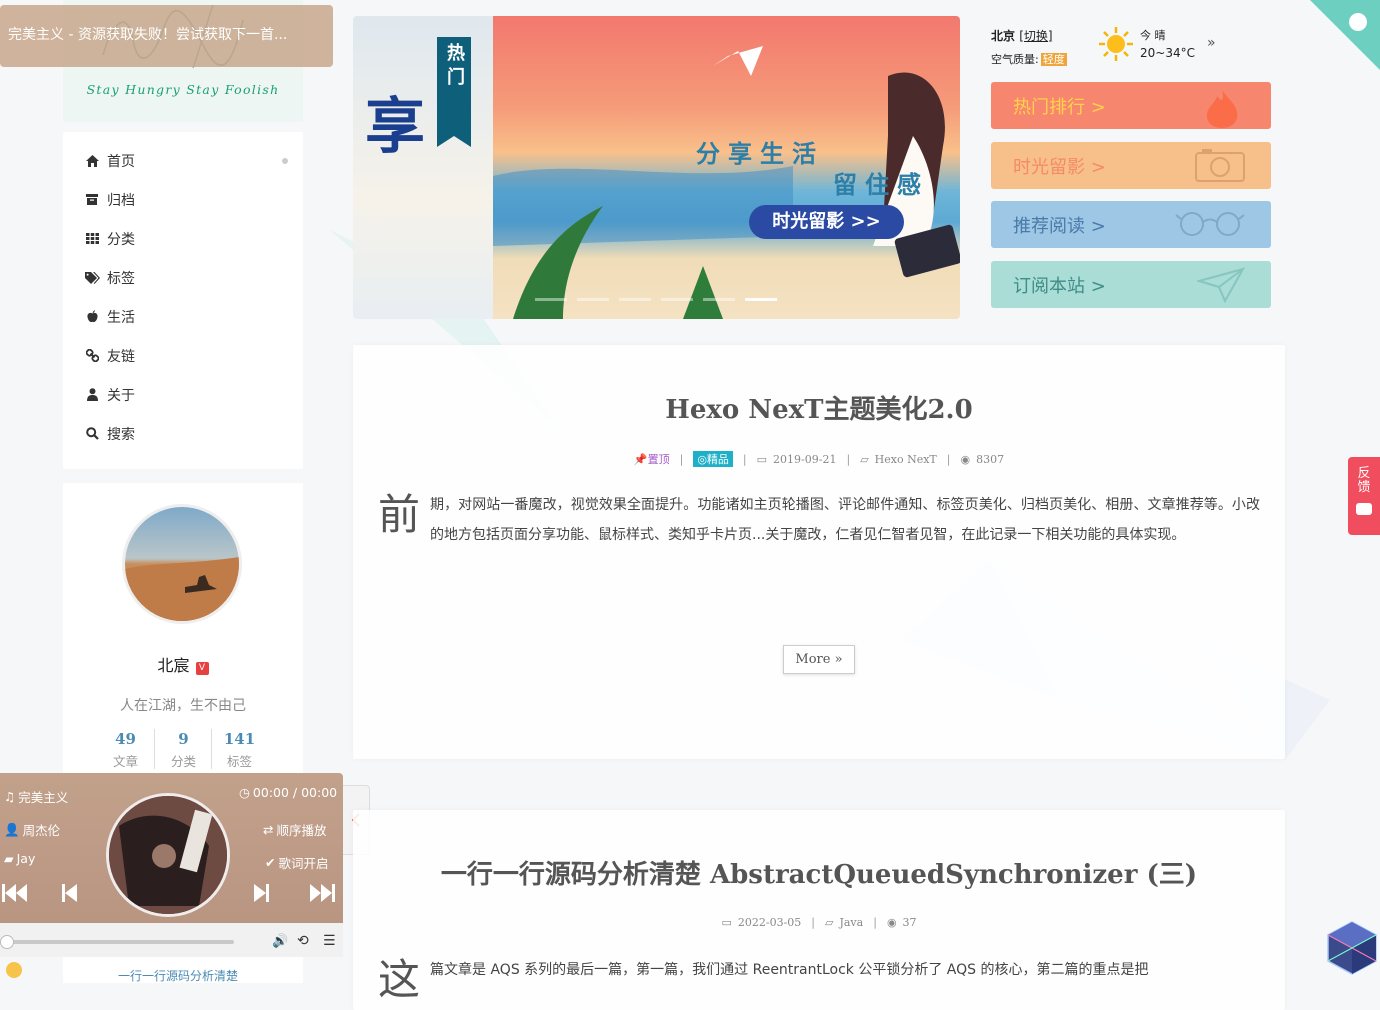 This screenshot has width=1380, height=1010. What do you see at coordinates (656, 167) in the screenshot?
I see `hero-carousel: 享 热门 分享生活 留住感动 时光留影 >>` at bounding box center [656, 167].